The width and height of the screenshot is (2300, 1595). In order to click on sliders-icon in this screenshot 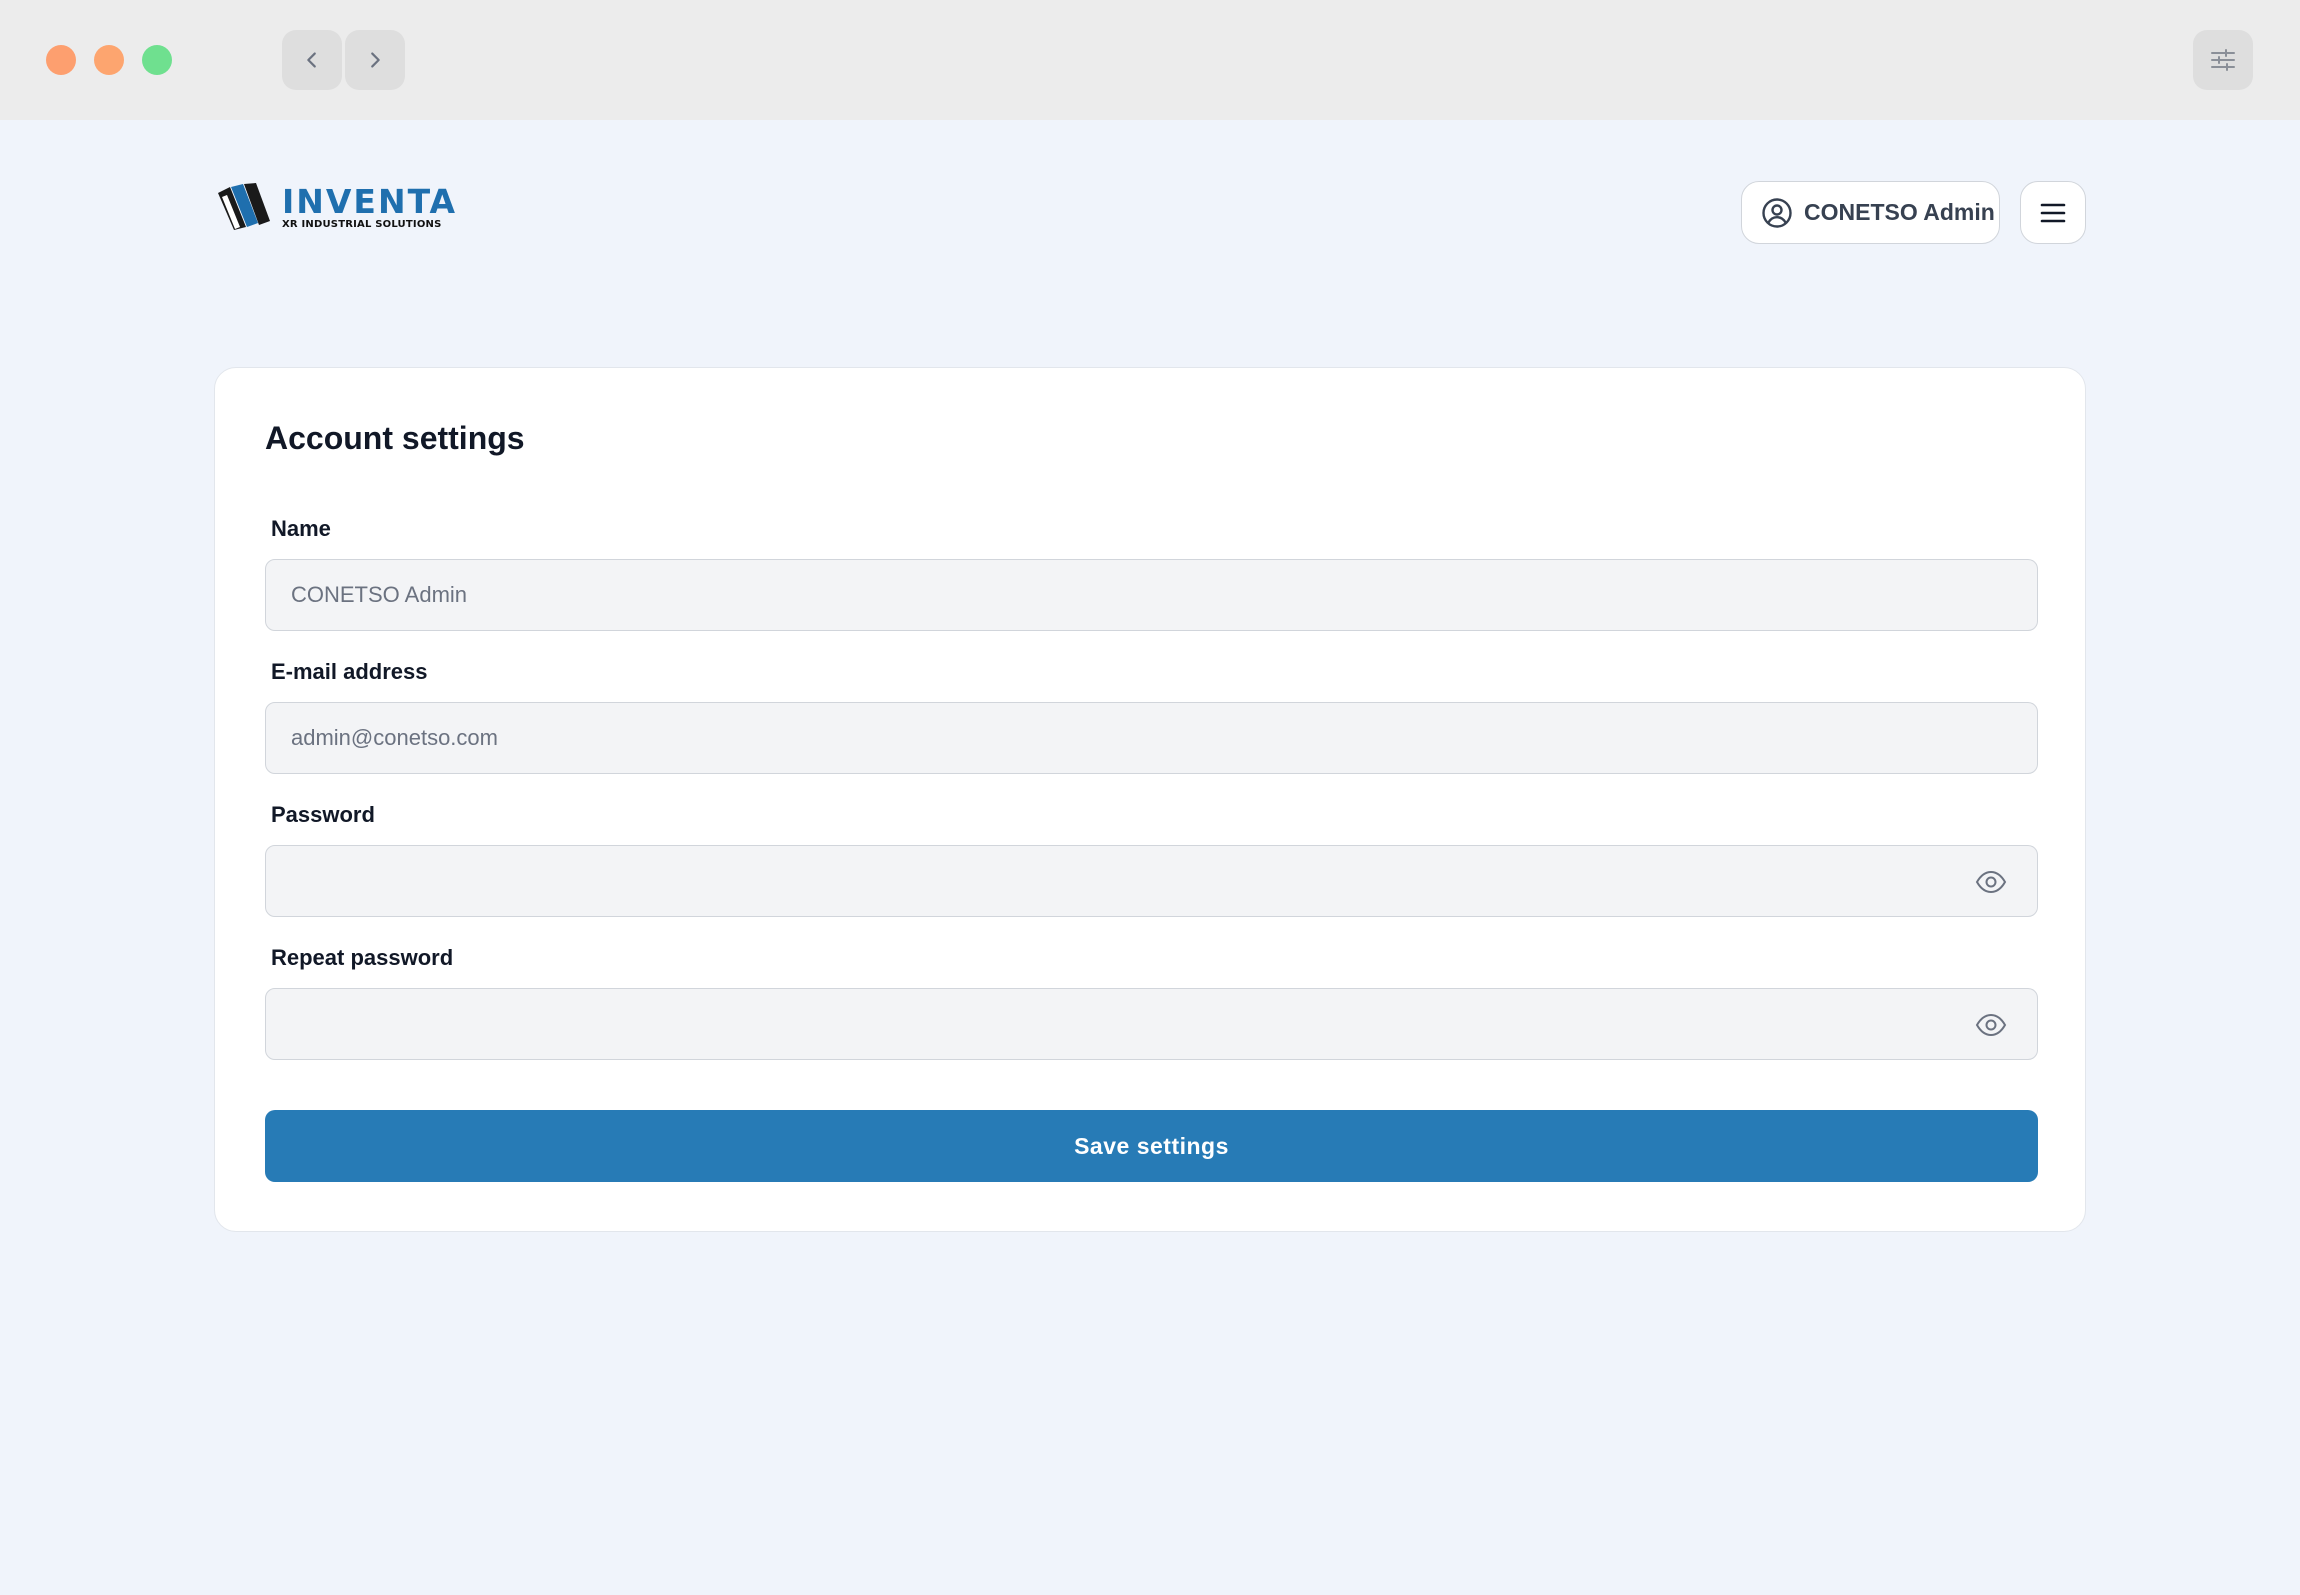, I will do `click(2223, 60)`.